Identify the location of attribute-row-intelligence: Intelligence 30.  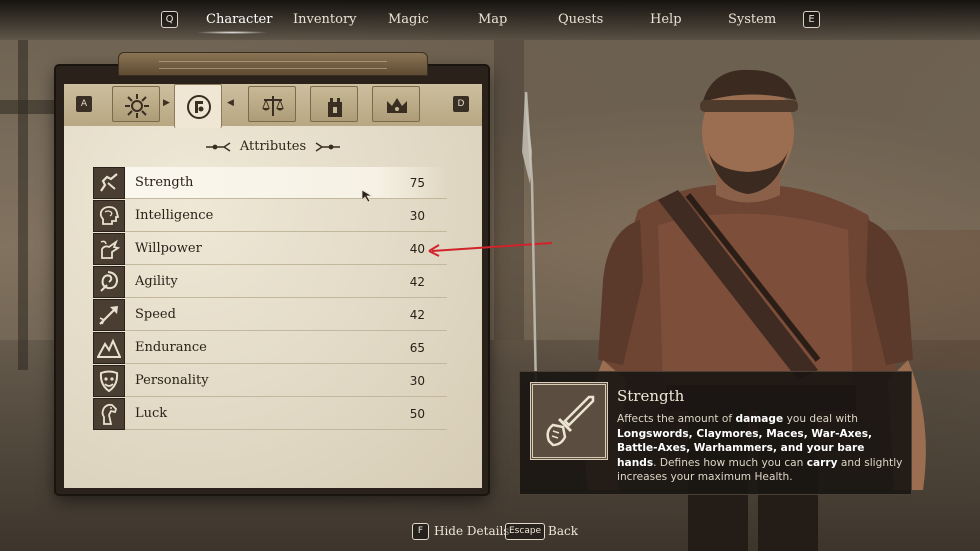
(270, 216).